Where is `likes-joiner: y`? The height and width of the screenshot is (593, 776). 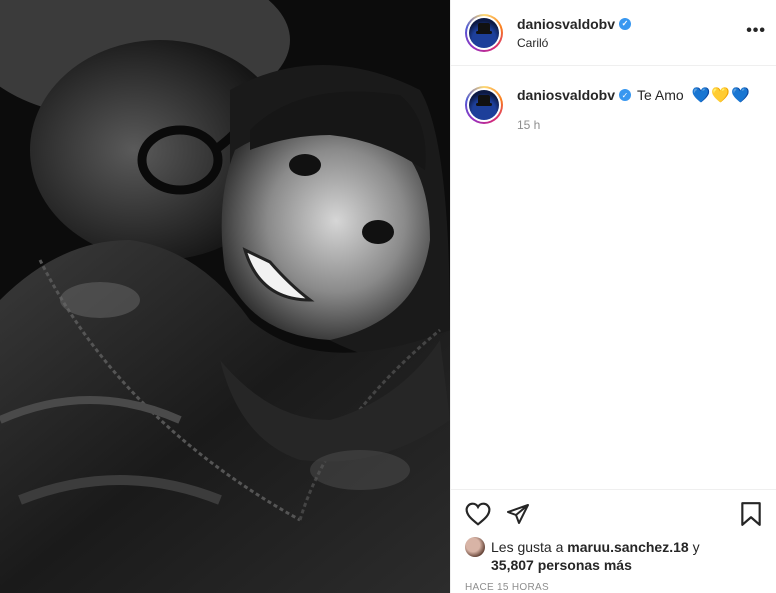 likes-joiner: y is located at coordinates (696, 547).